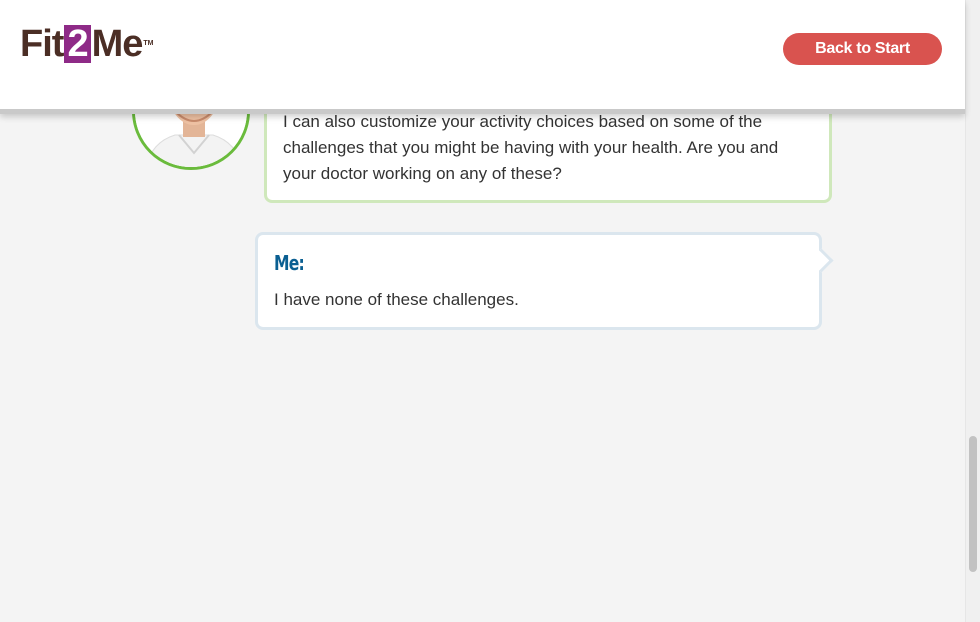 The width and height of the screenshot is (980, 622). Describe the element at coordinates (117, 44) in the screenshot. I see `logo-me-text: Me` at that location.